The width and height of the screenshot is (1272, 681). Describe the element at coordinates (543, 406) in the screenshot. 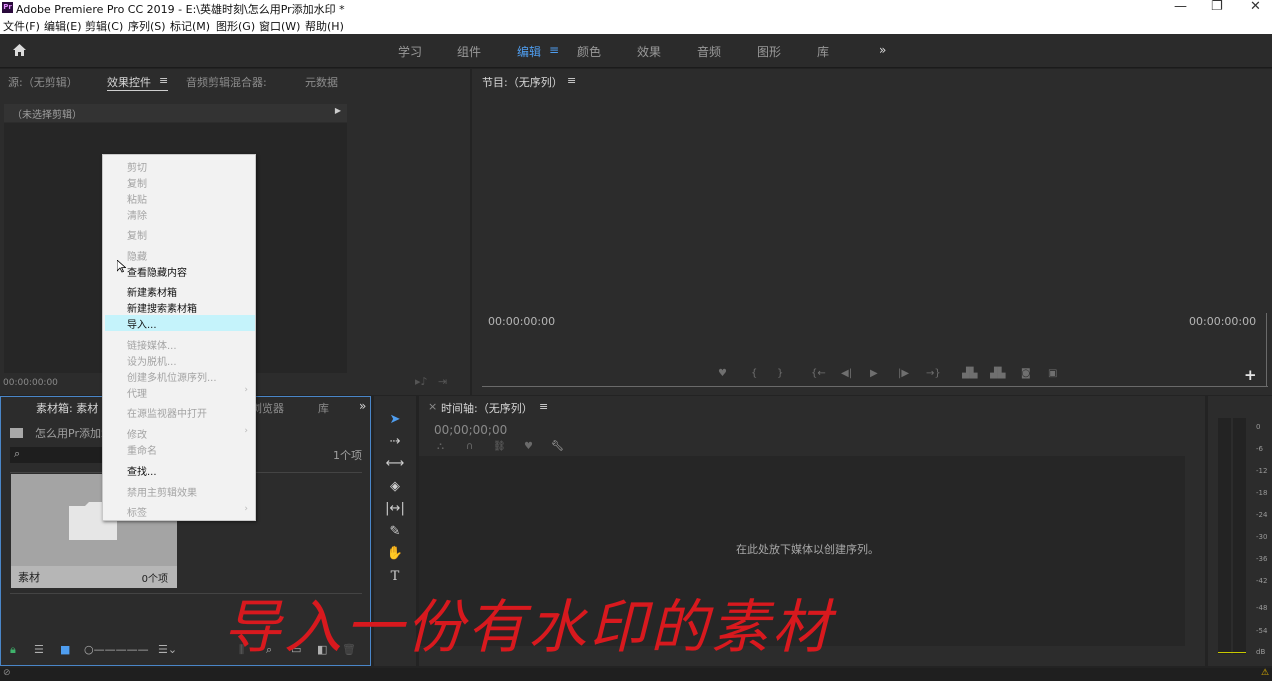

I see `timeline-menu-icon: ≡` at that location.